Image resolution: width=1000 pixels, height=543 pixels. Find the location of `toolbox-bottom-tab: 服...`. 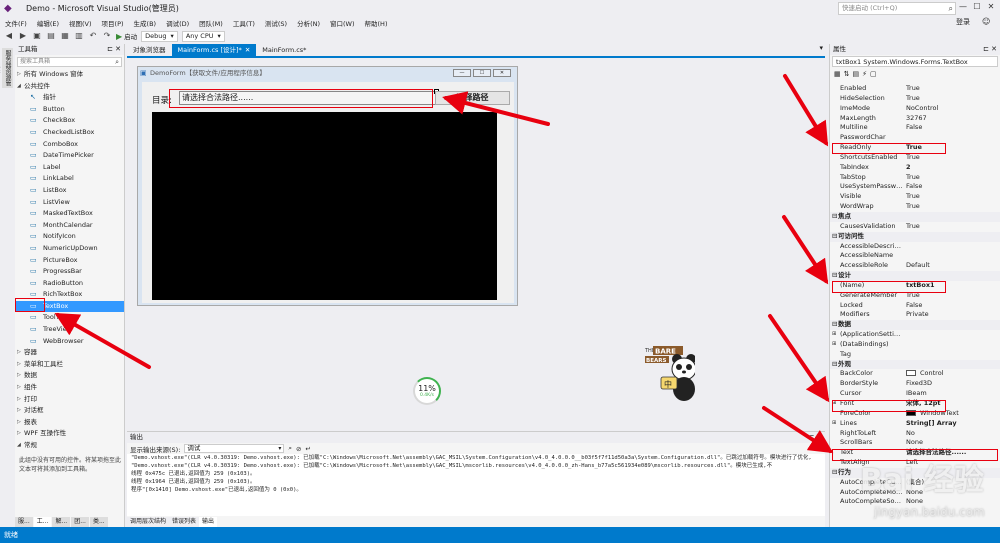

toolbox-bottom-tab: 服... is located at coordinates (24, 522).